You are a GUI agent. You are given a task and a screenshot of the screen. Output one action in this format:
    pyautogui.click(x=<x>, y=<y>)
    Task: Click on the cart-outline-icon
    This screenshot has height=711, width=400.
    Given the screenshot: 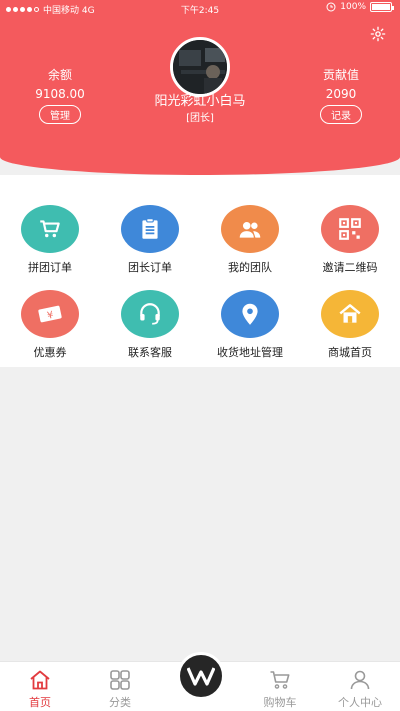 What is the action you would take?
    pyautogui.click(x=280, y=680)
    